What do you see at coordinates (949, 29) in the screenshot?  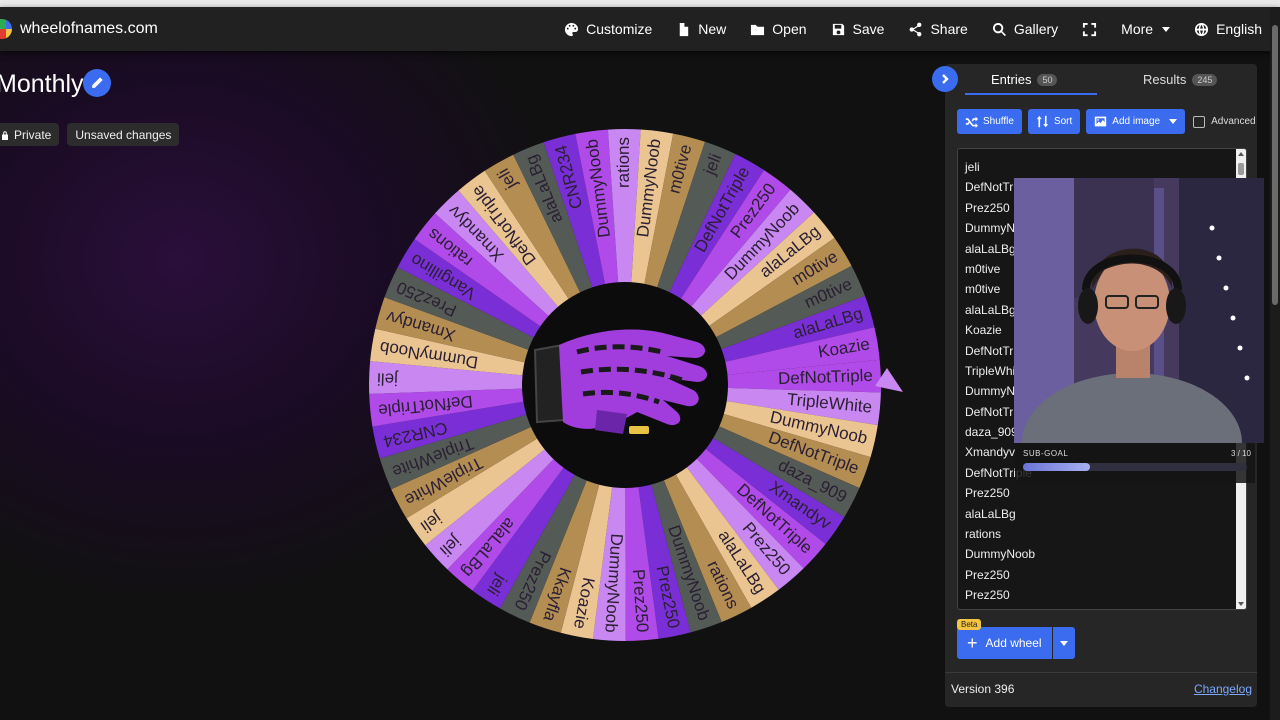 I see `share-label: Share` at bounding box center [949, 29].